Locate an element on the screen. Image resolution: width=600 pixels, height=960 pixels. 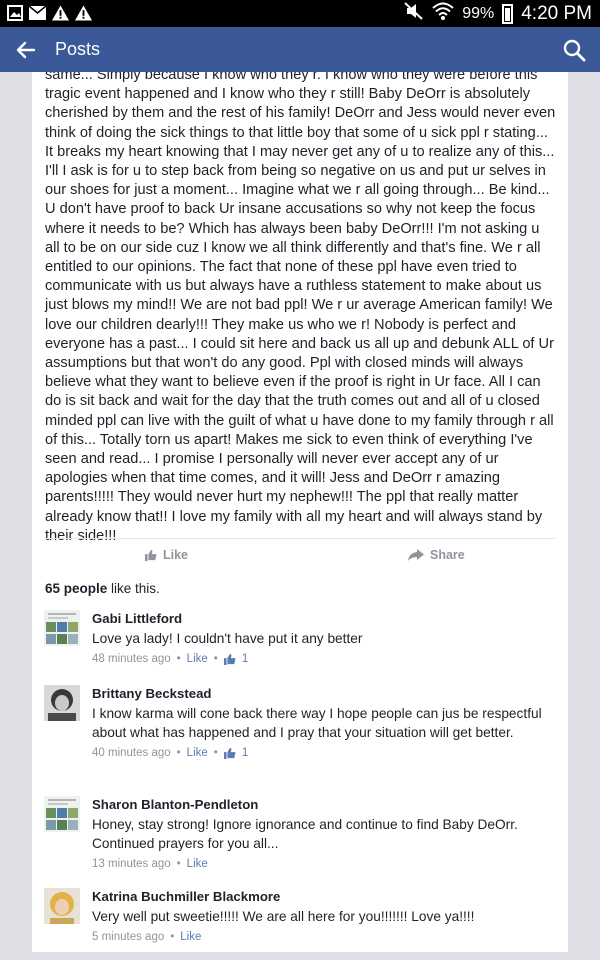
commenter-name: Katrina Buchmiller Blackmore is located at coordinates (327, 896).